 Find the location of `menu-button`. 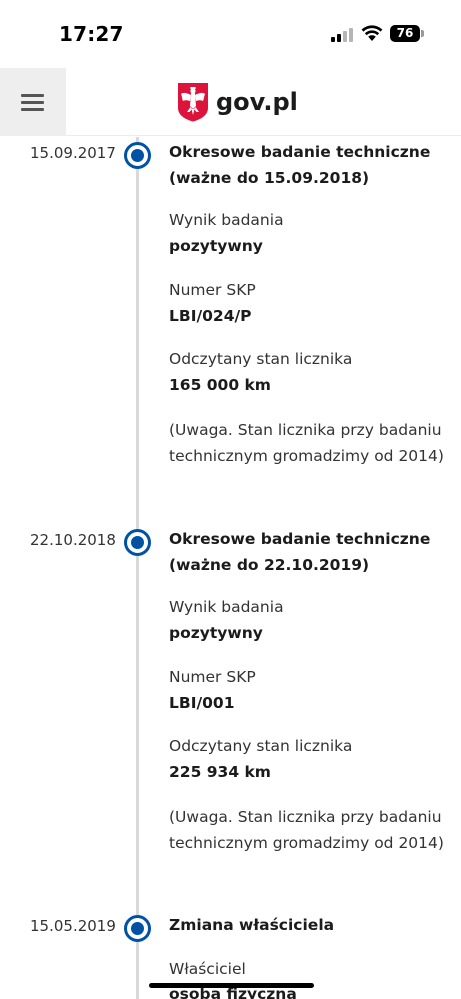

menu-button is located at coordinates (33, 102).